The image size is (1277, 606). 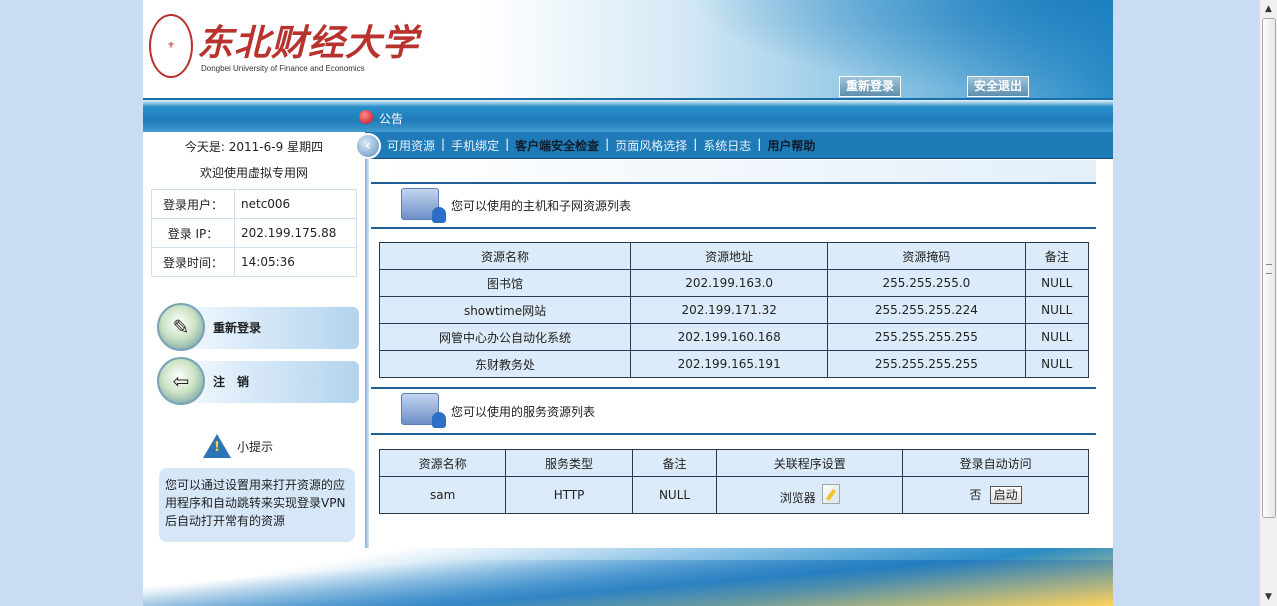 I want to click on content-top-strip, so click(x=733, y=171).